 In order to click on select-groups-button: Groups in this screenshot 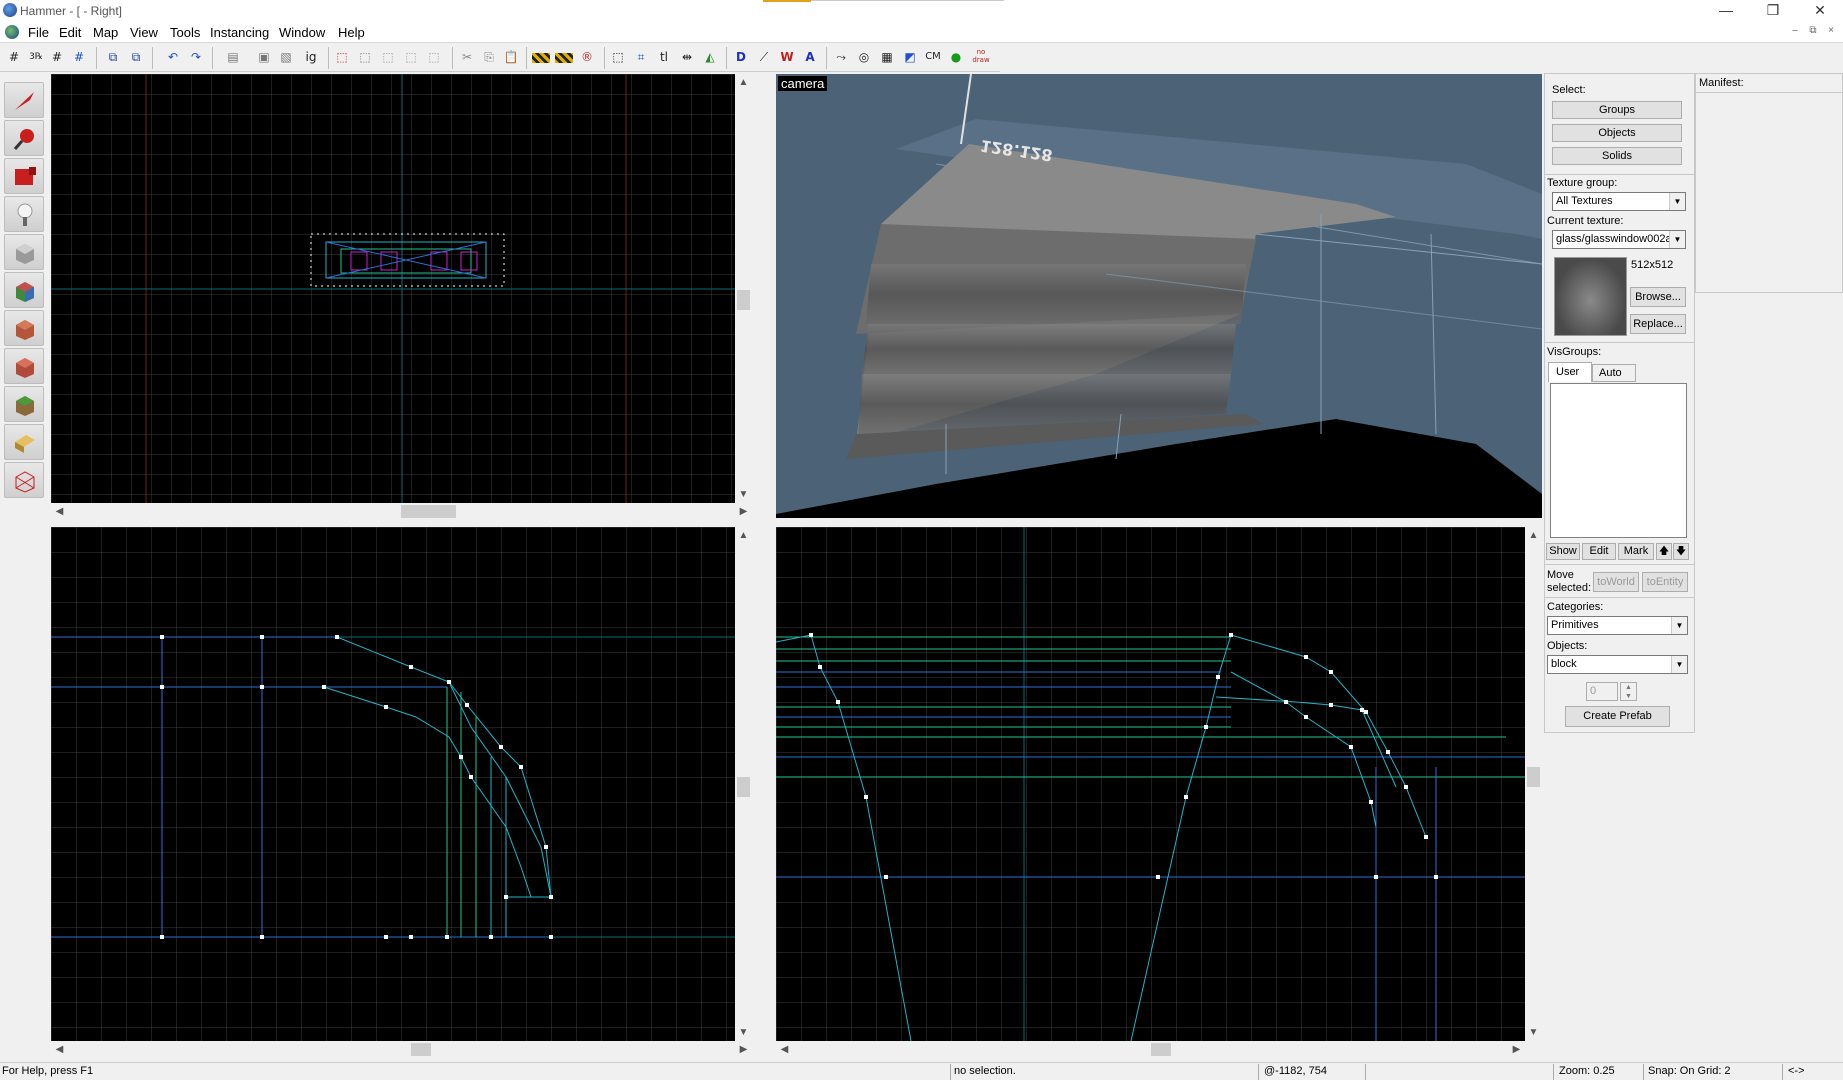, I will do `click(1617, 110)`.